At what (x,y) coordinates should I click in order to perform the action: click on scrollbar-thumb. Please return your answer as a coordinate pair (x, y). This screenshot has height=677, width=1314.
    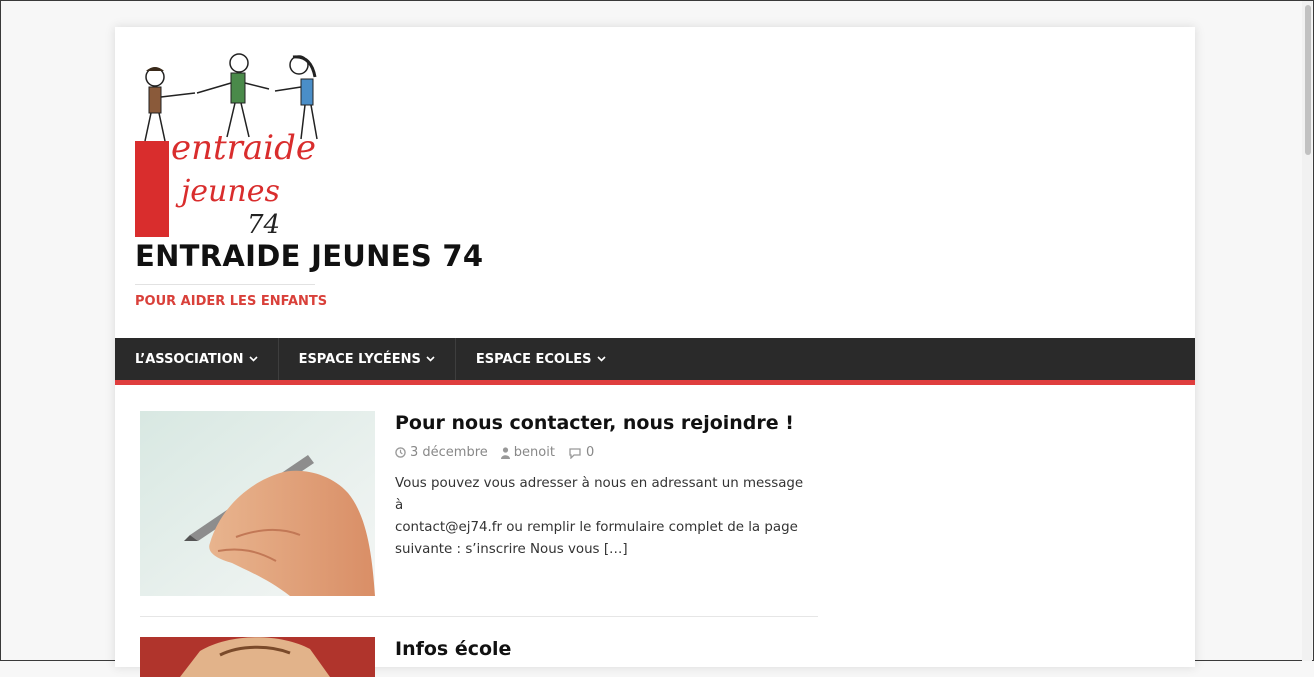
    Looking at the image, I should click on (1308, 80).